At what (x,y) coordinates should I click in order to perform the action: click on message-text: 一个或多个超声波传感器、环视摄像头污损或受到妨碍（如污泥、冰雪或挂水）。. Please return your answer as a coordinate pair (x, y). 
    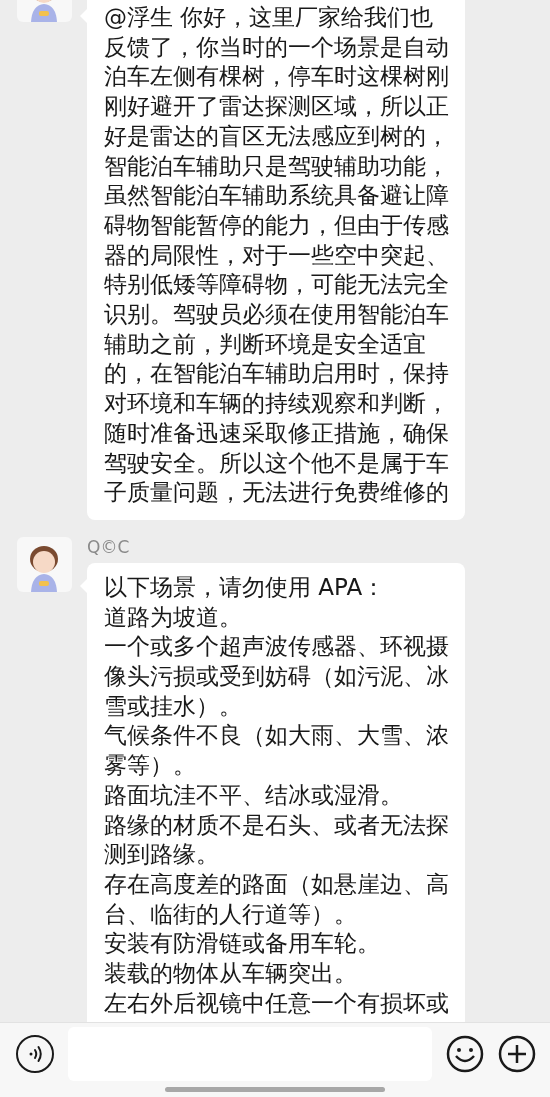
    Looking at the image, I should click on (276, 676).